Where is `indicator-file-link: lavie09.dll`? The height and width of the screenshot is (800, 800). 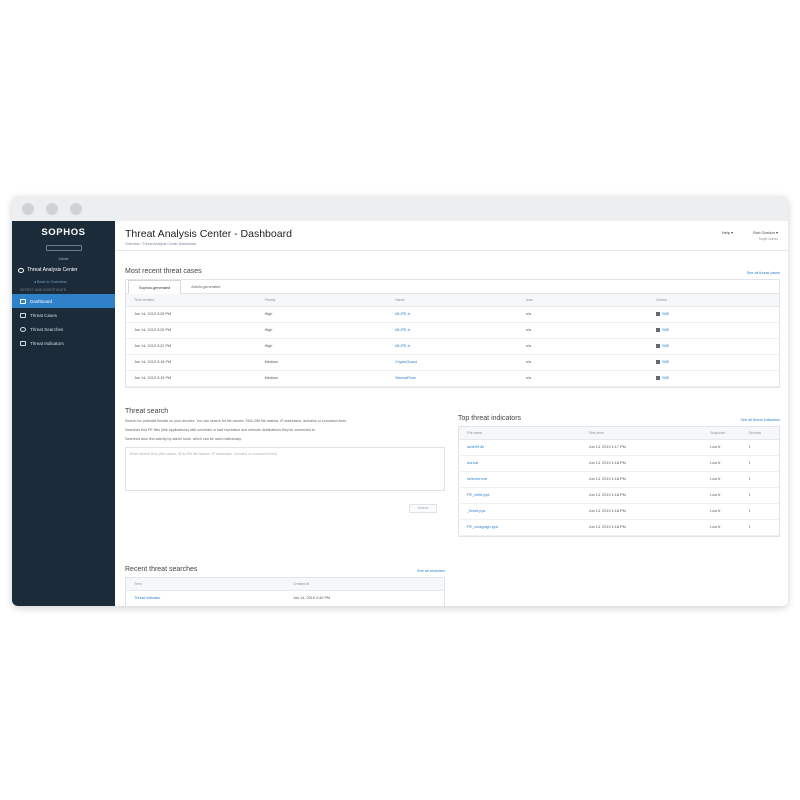
indicator-file-link: lavie09.dll is located at coordinates (520, 447).